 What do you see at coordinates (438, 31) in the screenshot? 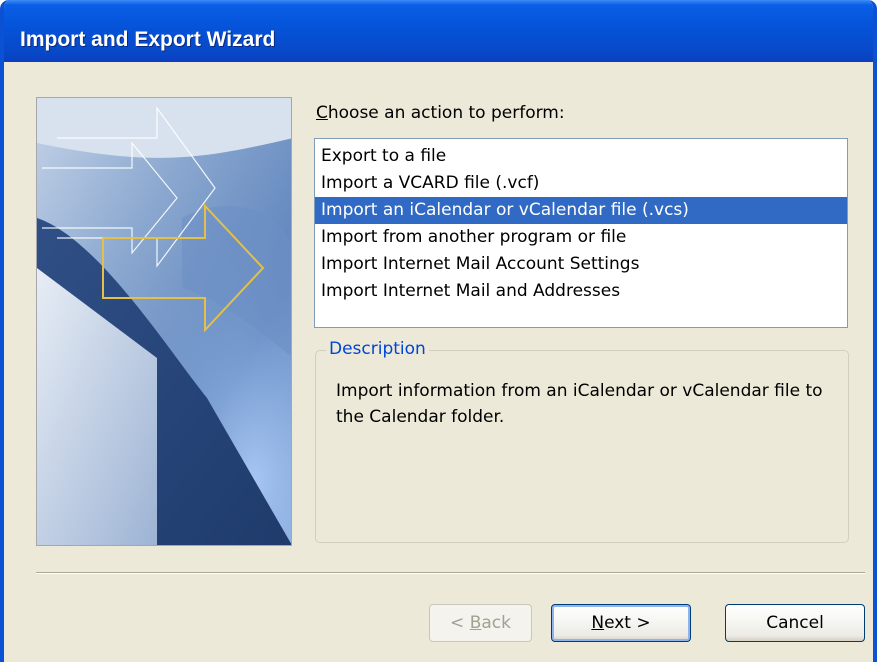
I see `title-bar: Import and Export Wizard` at bounding box center [438, 31].